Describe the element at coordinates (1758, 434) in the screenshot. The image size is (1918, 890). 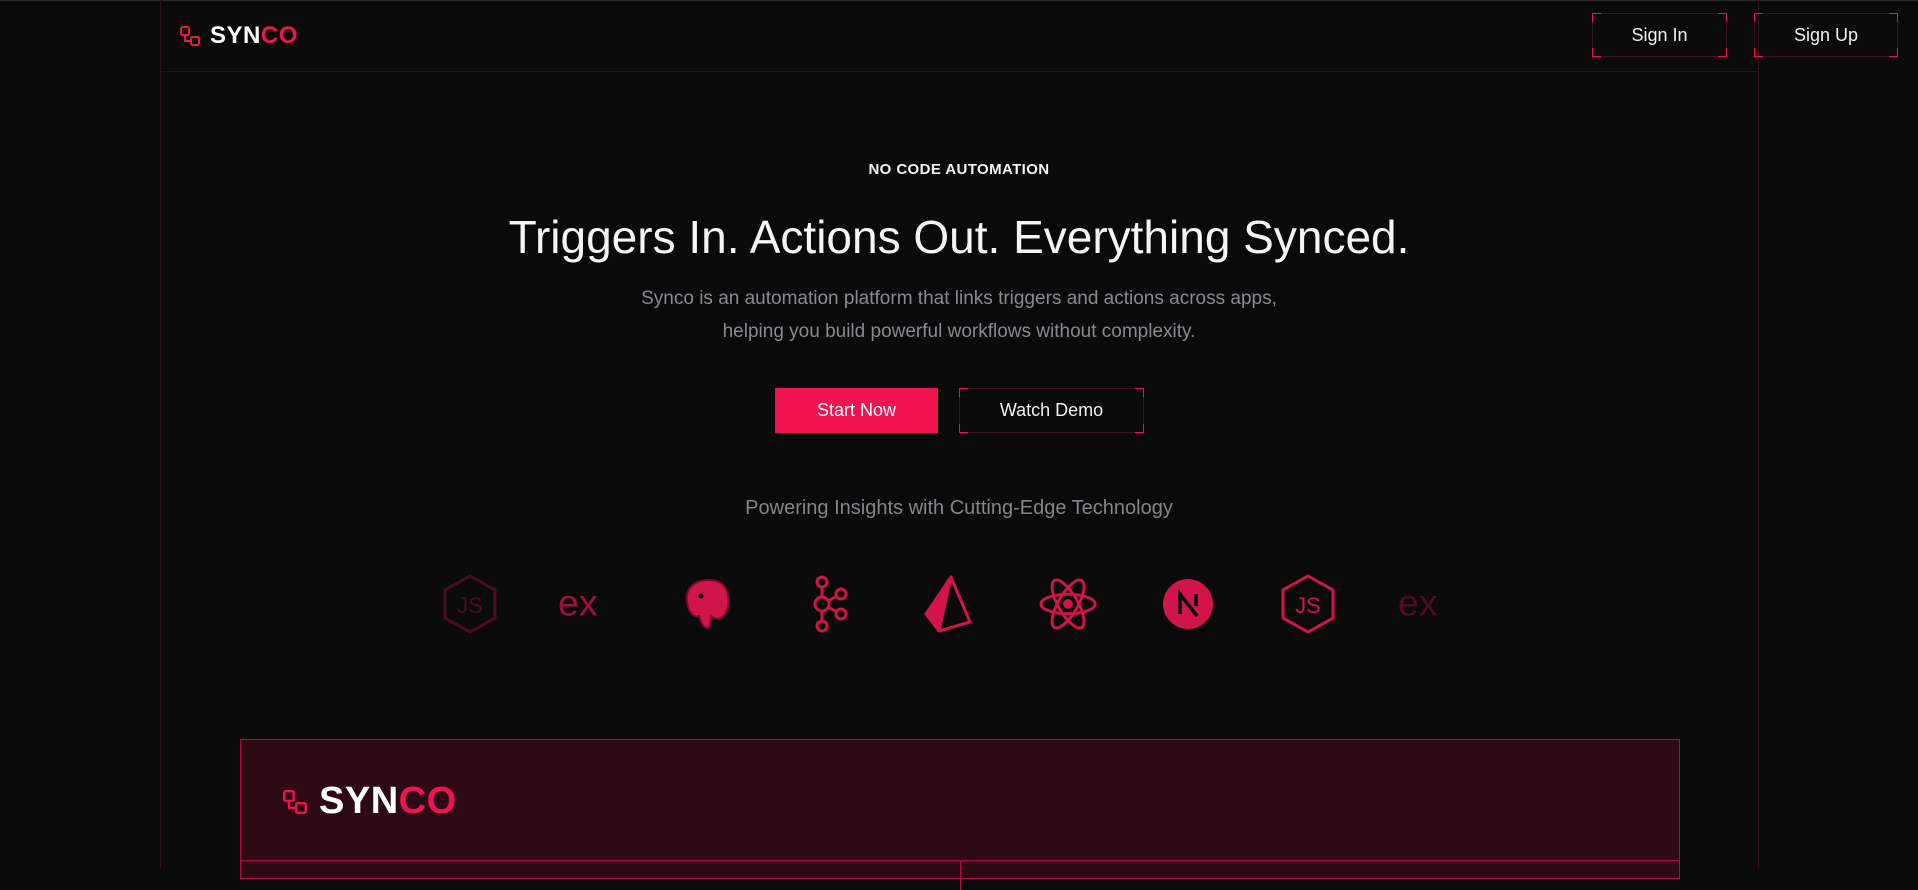
I see `frame-line-right` at that location.